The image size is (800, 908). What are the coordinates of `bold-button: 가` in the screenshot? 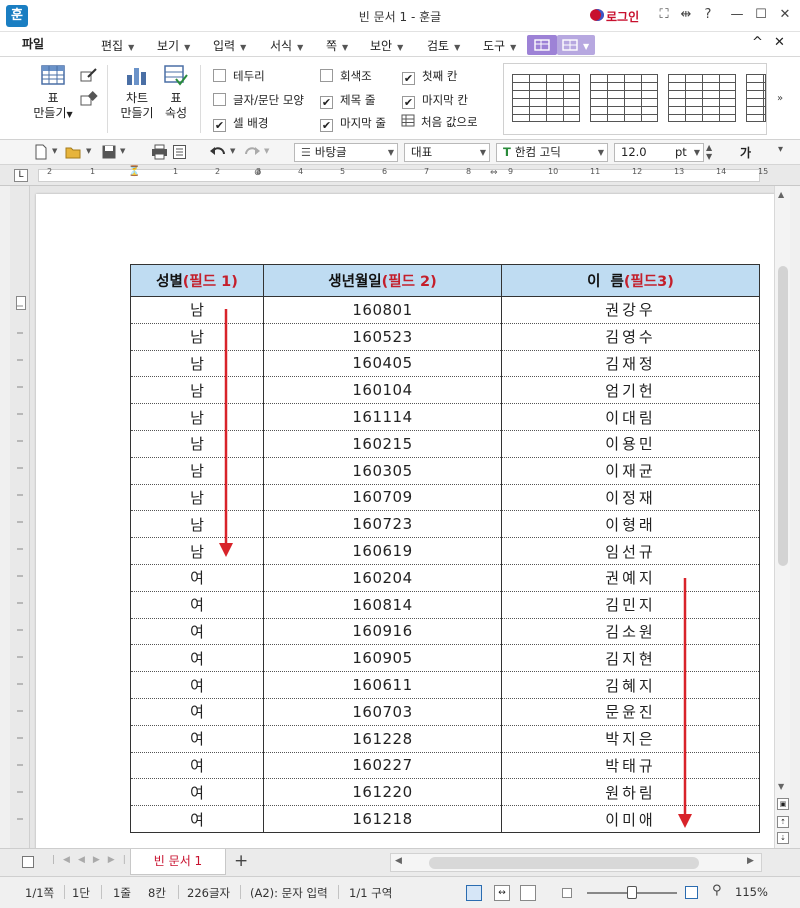 It's located at (747, 152).